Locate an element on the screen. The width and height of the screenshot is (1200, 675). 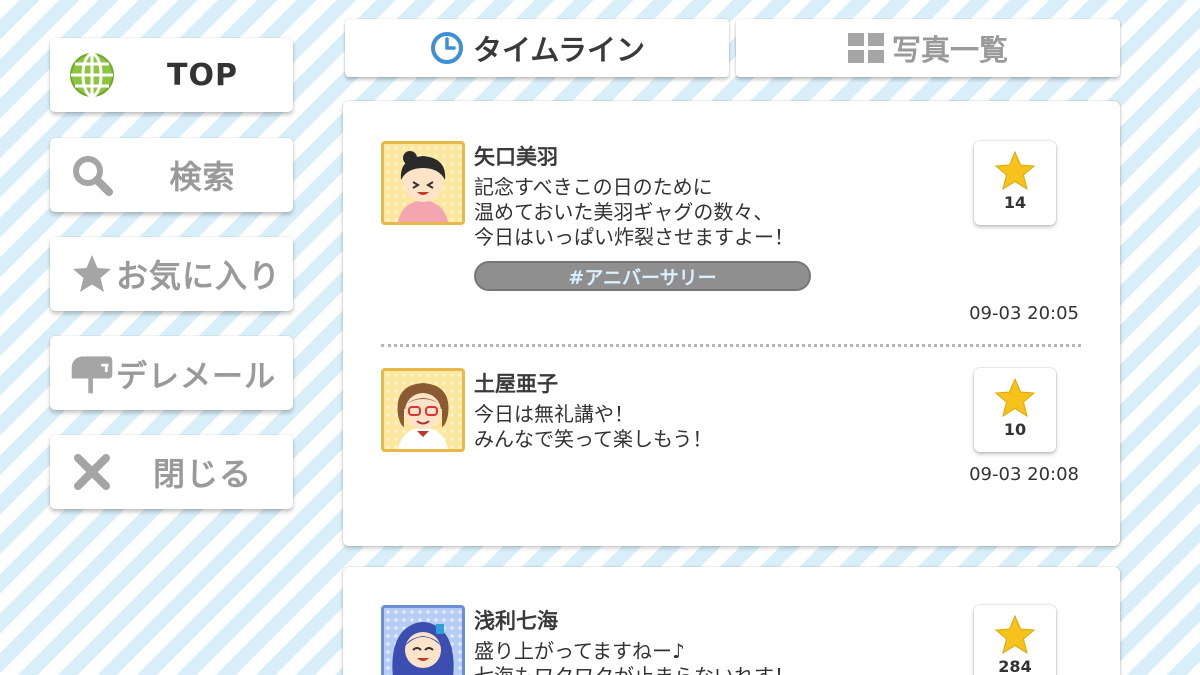
post-line: 今日は無礼講や！ is located at coordinates (554, 414).